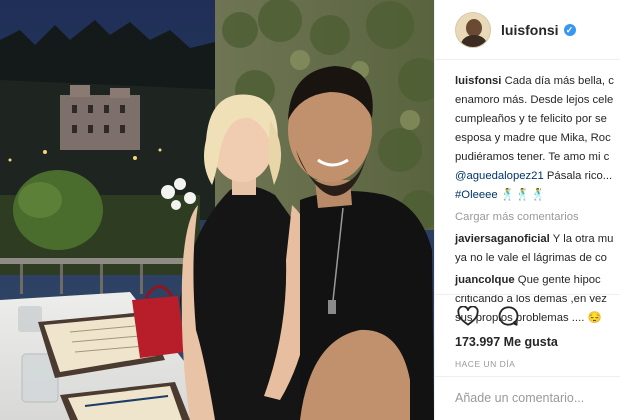 This screenshot has height=420, width=620. I want to click on avatar-head, so click(474, 27).